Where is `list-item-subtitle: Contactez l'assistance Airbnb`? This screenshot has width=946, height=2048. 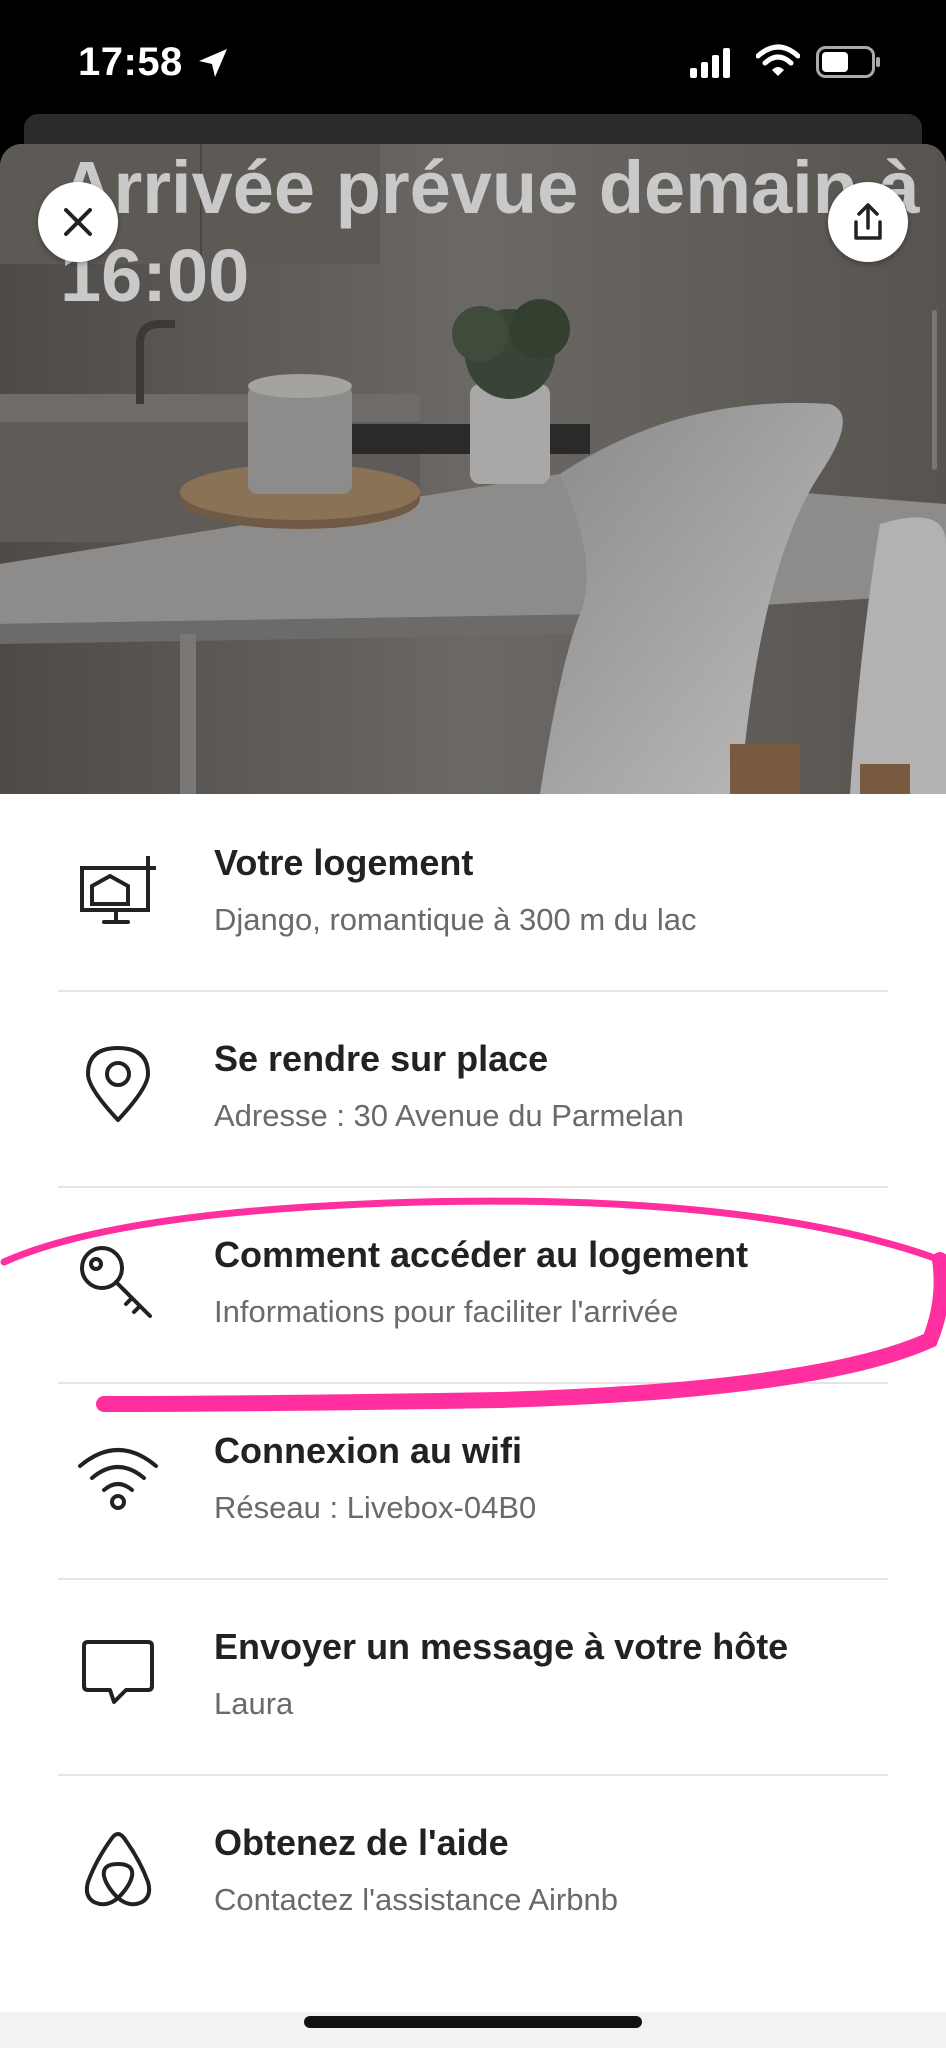 list-item-subtitle: Contactez l'assistance Airbnb is located at coordinates (416, 1899).